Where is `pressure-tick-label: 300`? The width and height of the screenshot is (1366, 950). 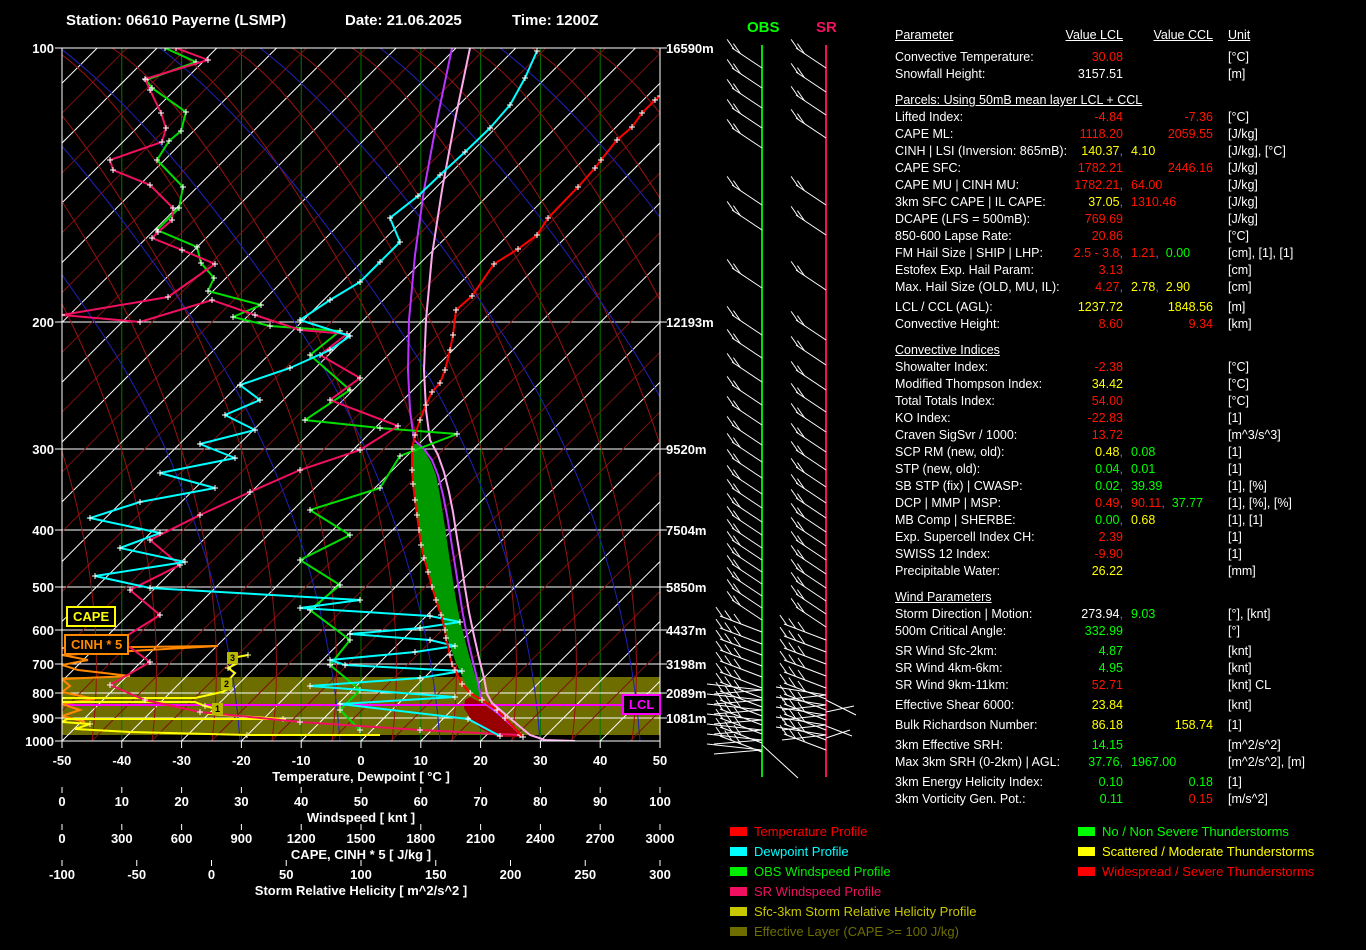 pressure-tick-label: 300 is located at coordinates (43, 449).